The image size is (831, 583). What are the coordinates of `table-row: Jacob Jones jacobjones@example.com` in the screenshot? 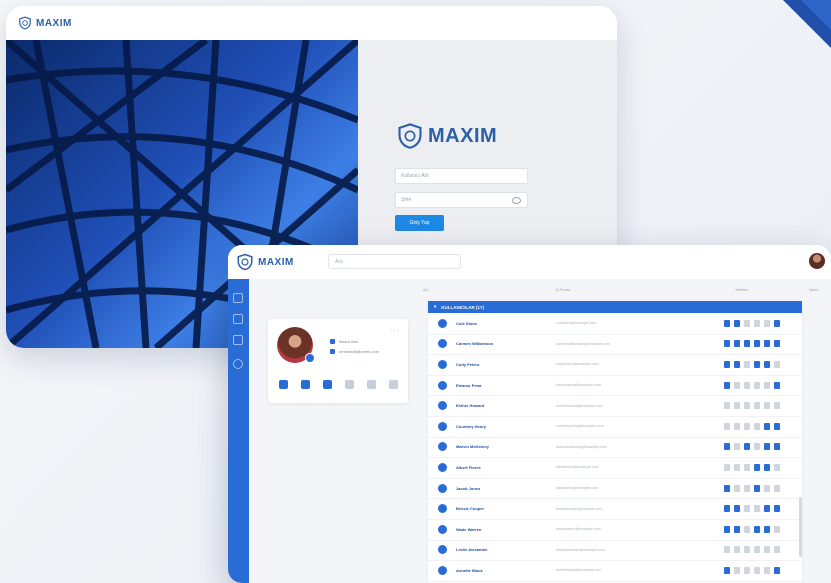 It's located at (615, 489).